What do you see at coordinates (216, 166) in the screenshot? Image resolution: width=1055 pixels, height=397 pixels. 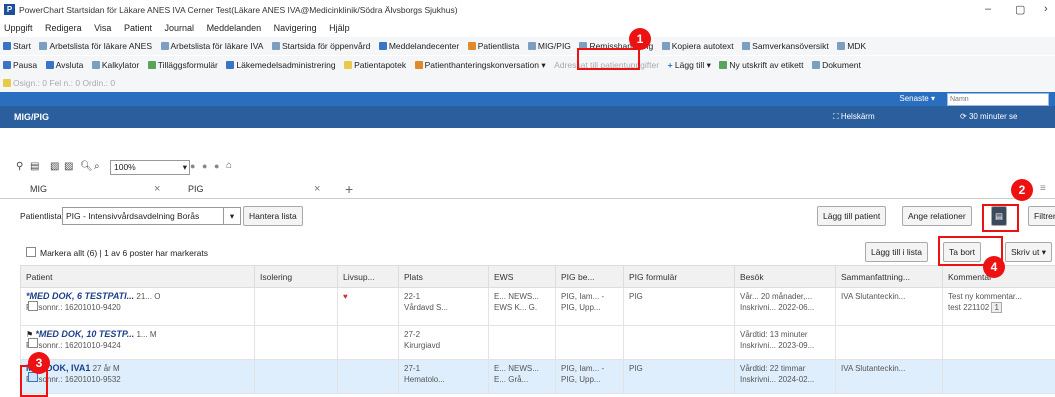 I see `stop-icon: ●` at bounding box center [216, 166].